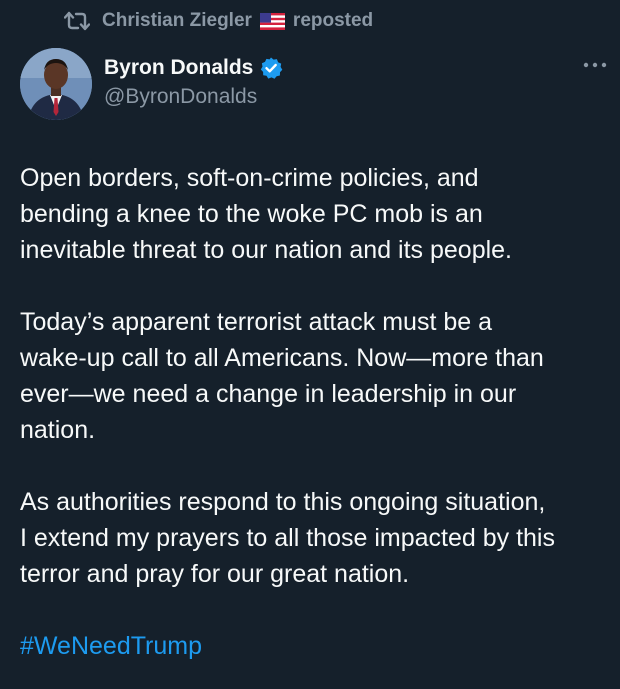 The height and width of the screenshot is (689, 620). What do you see at coordinates (58, 430) in the screenshot?
I see `tweet-line: nation.` at bounding box center [58, 430].